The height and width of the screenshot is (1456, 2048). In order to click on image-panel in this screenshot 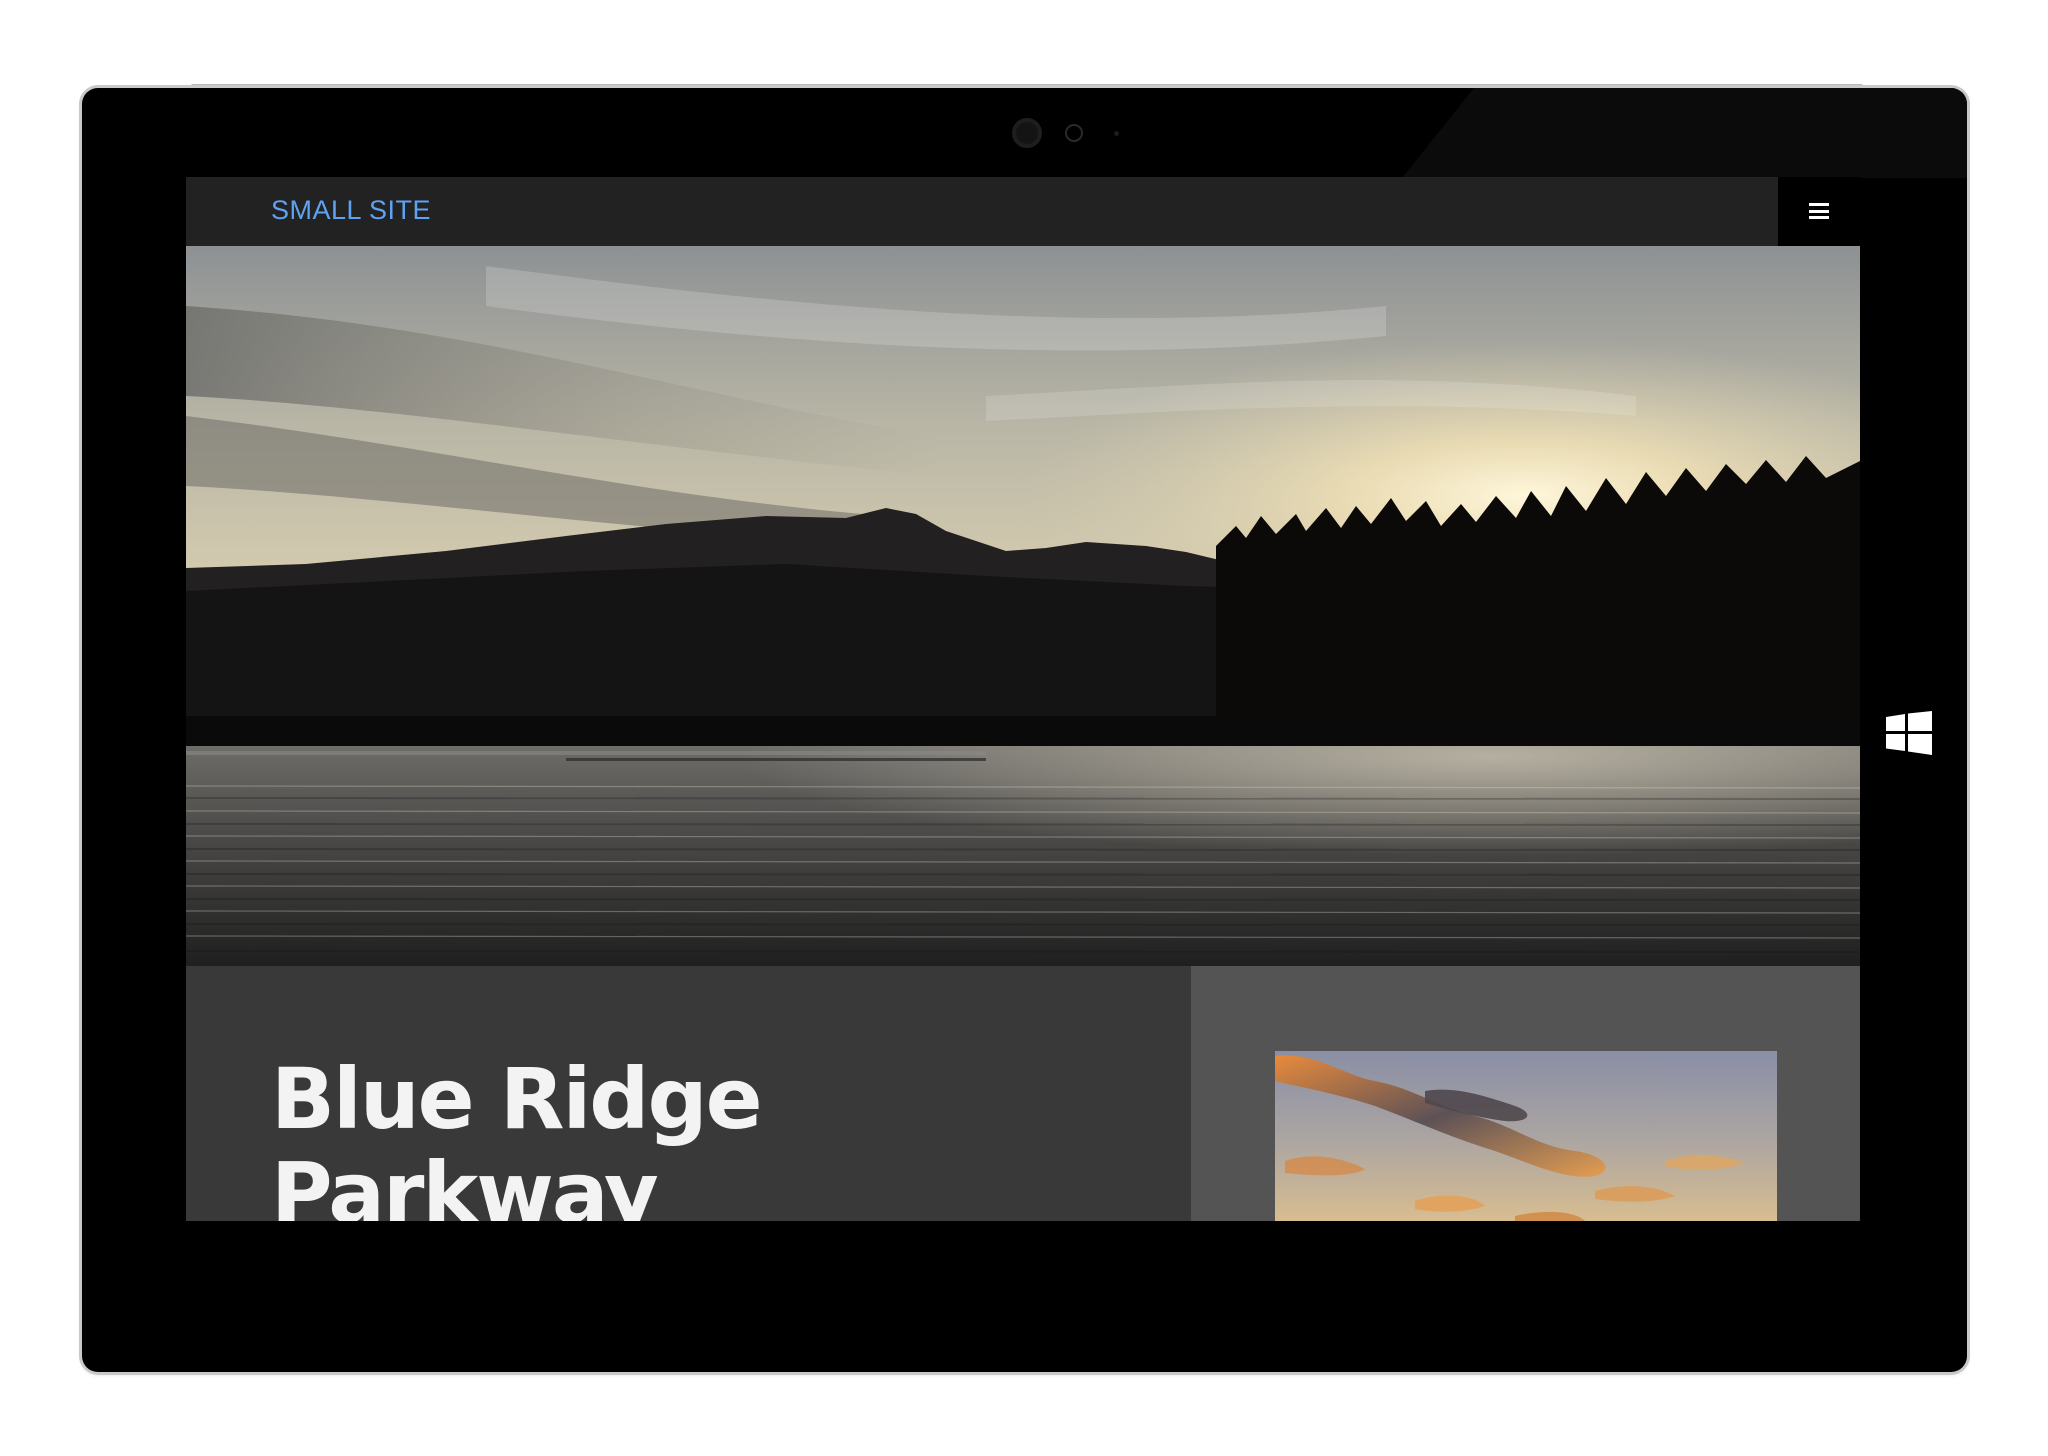, I will do `click(1525, 1093)`.